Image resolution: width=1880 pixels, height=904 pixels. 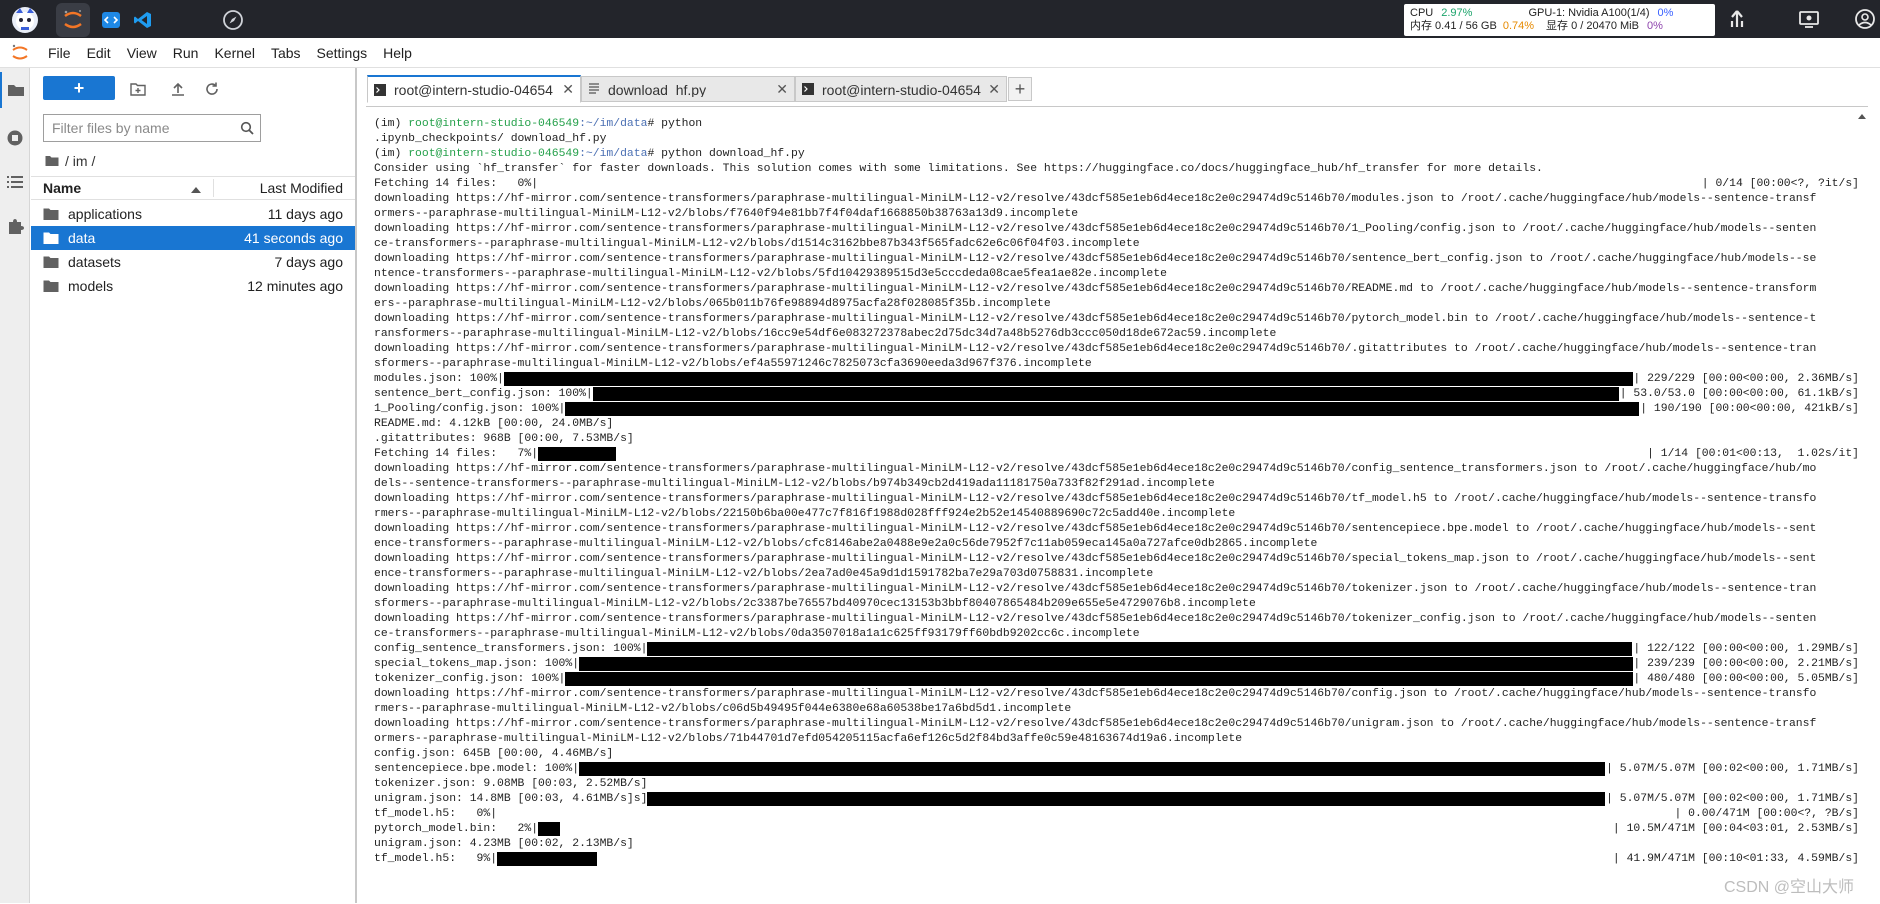 What do you see at coordinates (25, 20) in the screenshot?
I see `mascot-avatar-icon` at bounding box center [25, 20].